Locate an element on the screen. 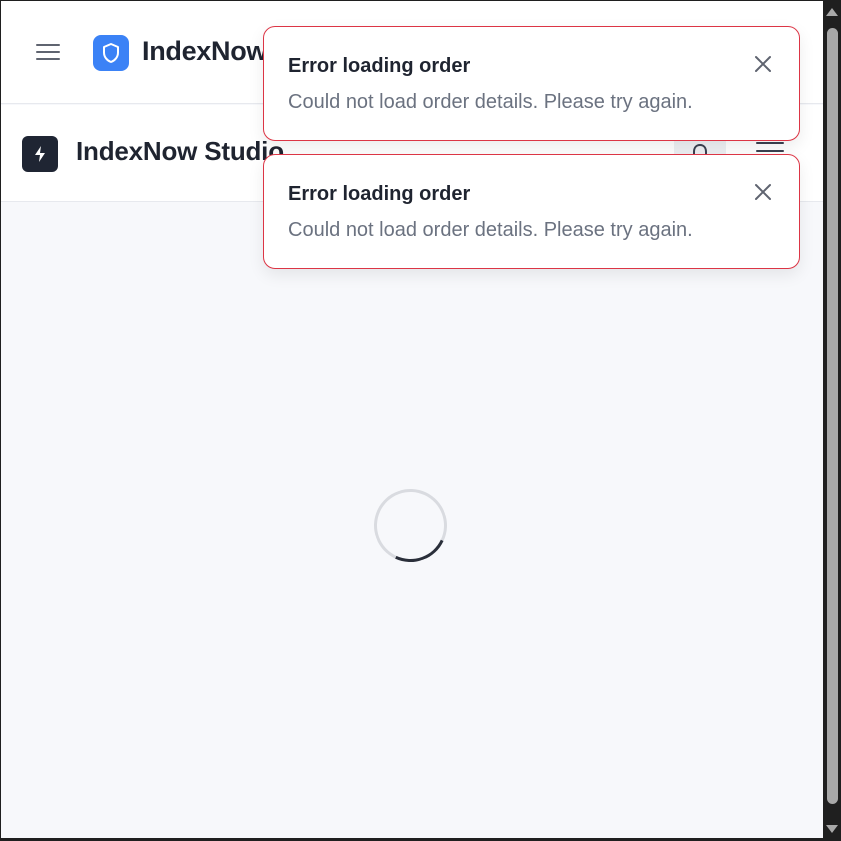 The image size is (841, 841). scroll-up-arrow-icon is located at coordinates (832, 12).